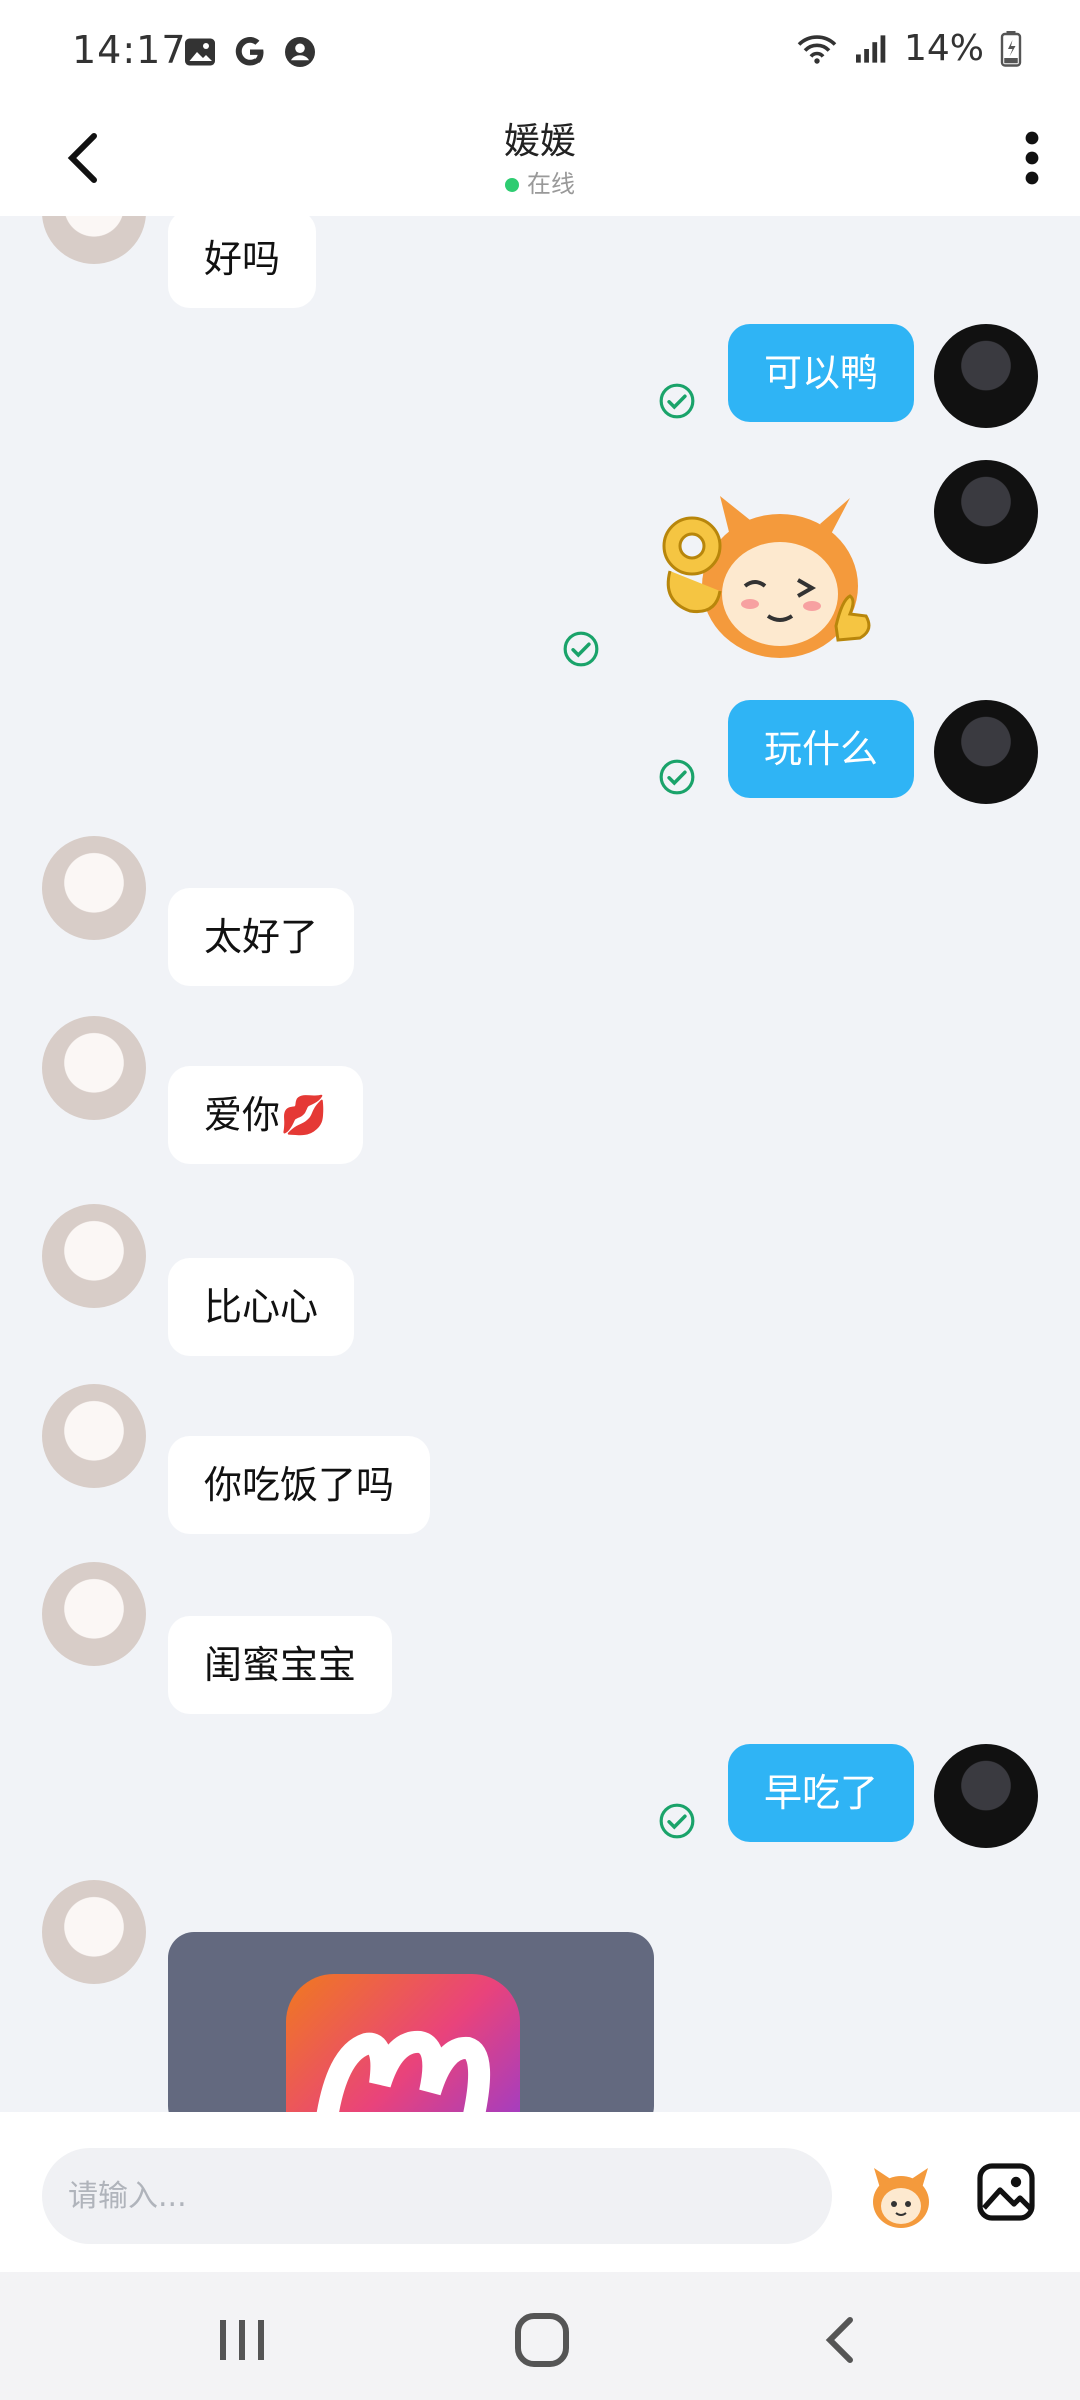  What do you see at coordinates (1032, 158) in the screenshot?
I see `more-vertical-icon` at bounding box center [1032, 158].